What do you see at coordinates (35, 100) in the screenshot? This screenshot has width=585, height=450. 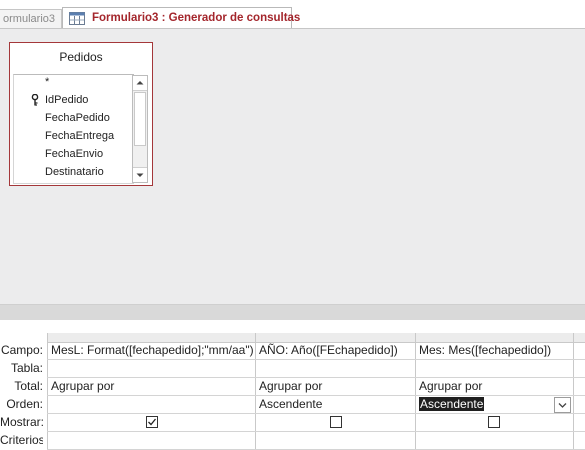 I see `primary-key-icon` at bounding box center [35, 100].